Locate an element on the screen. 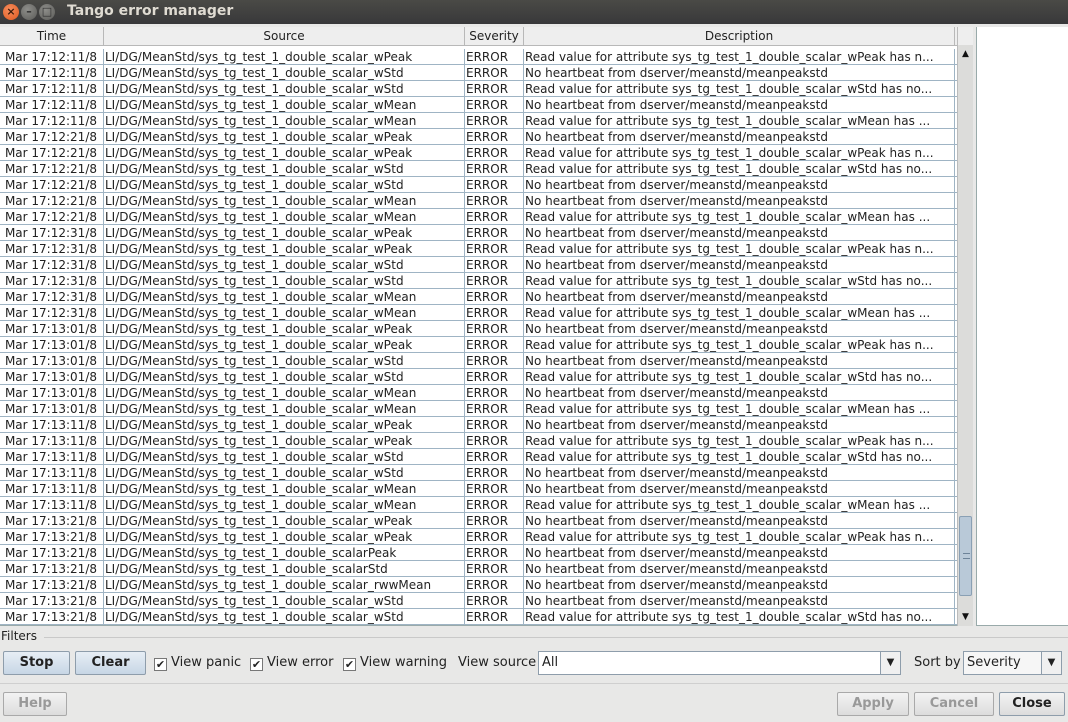 The image size is (1068, 722). cancel-button: Cancel is located at coordinates (954, 704).